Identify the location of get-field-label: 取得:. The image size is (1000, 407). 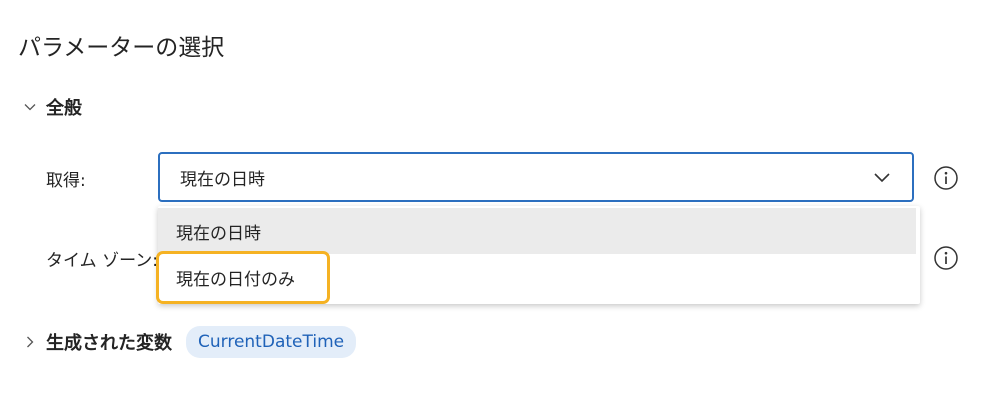
(66, 181).